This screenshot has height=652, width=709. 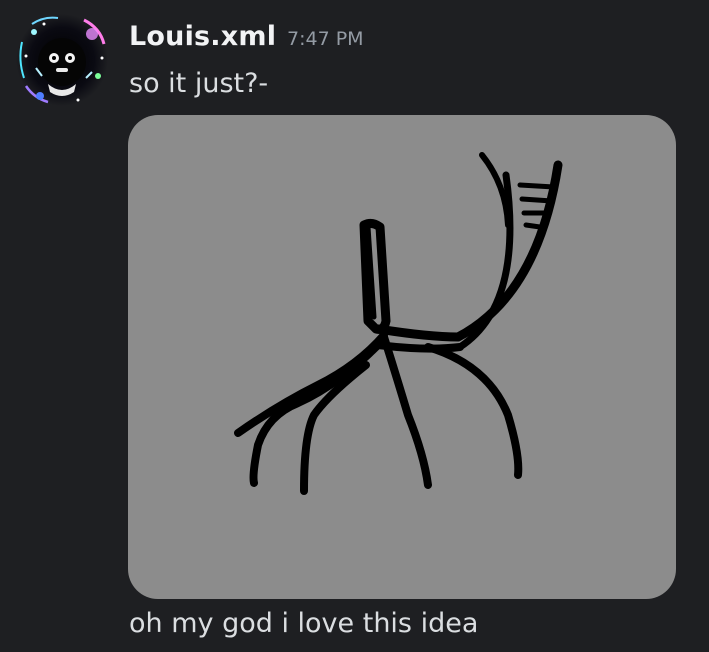 What do you see at coordinates (202, 36) in the screenshot?
I see `username: Louis.xml` at bounding box center [202, 36].